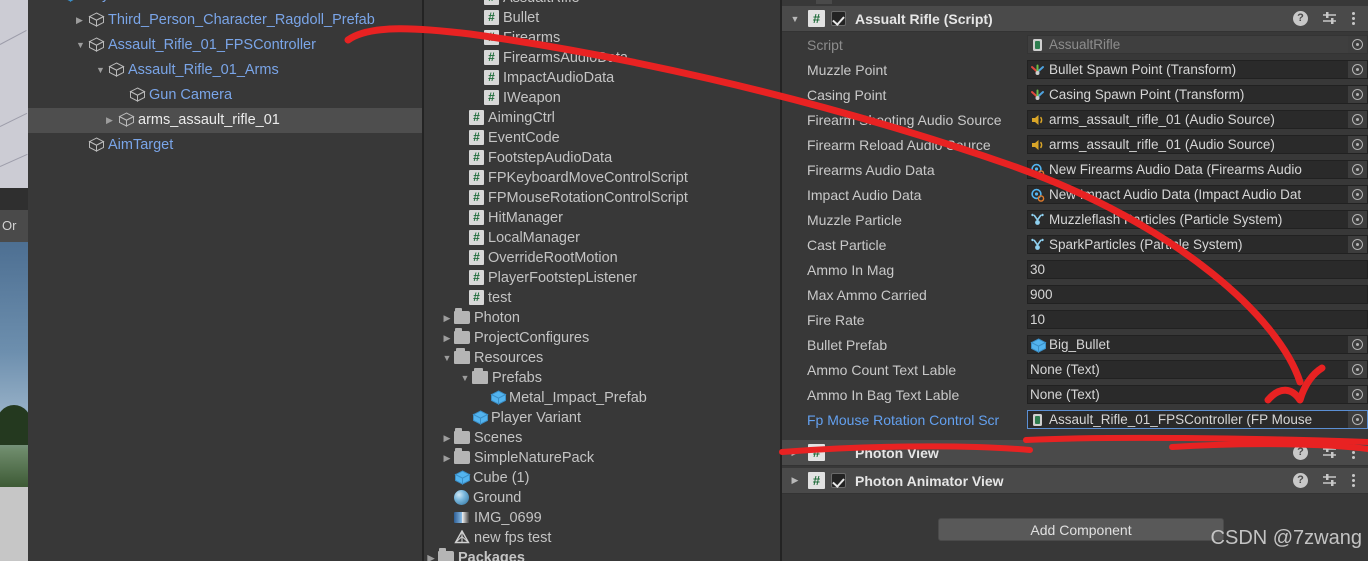  Describe the element at coordinates (1197, 419) in the screenshot. I see `property-value-field: Assault_Rifle_01_FPSController (FP Mouse` at that location.